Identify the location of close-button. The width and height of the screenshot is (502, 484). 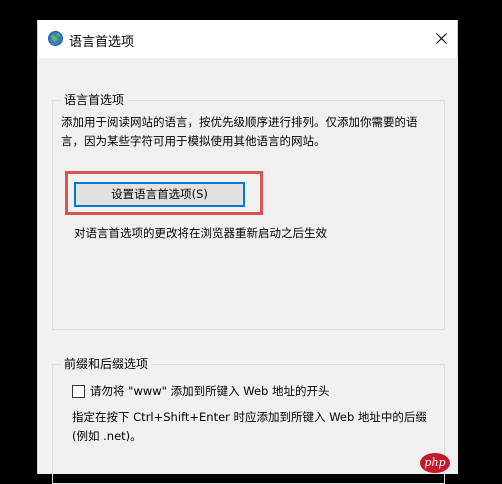
(442, 38).